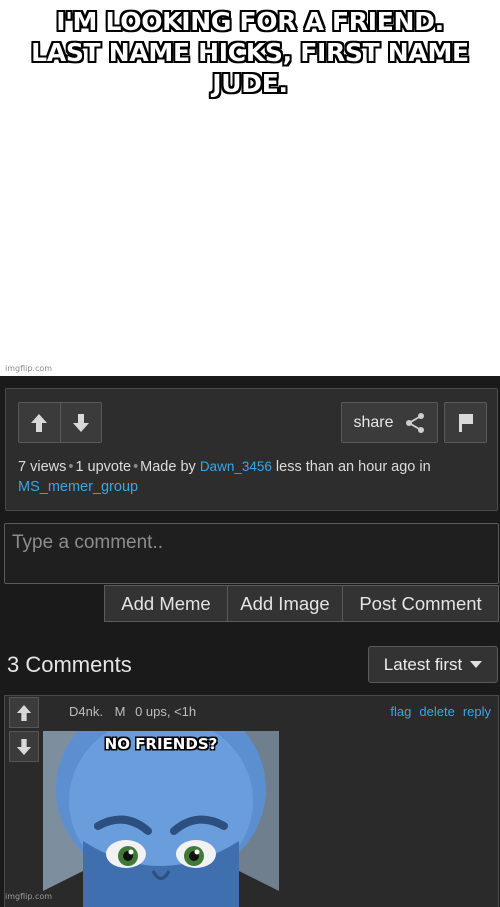 Image resolution: width=500 pixels, height=907 pixels. I want to click on comment-flag-link: flag, so click(400, 711).